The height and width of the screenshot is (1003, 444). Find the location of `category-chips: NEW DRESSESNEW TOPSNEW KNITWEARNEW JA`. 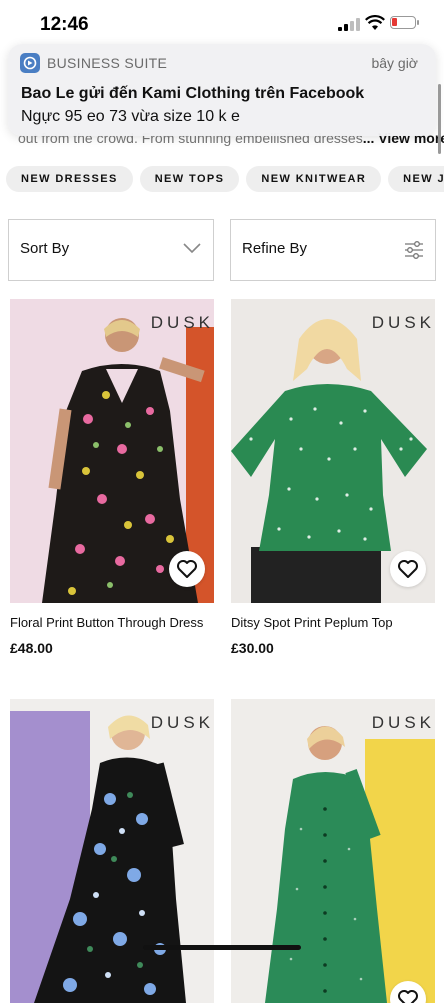

category-chips: NEW DRESSESNEW TOPSNEW KNITWEARNEW JA is located at coordinates (225, 179).